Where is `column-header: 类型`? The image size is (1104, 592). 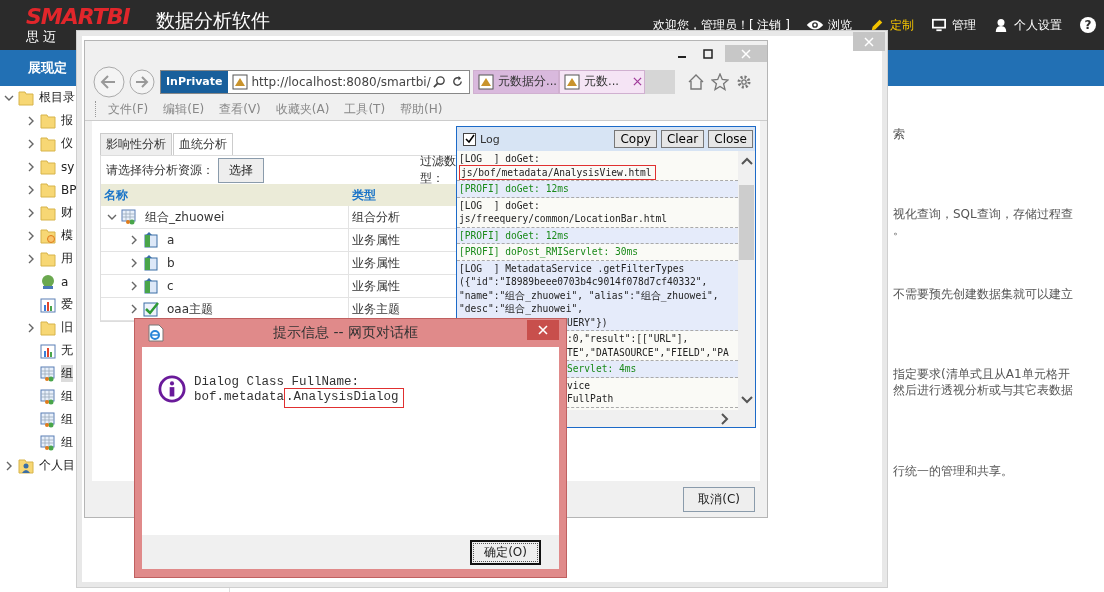
column-header: 类型 is located at coordinates (402, 195).